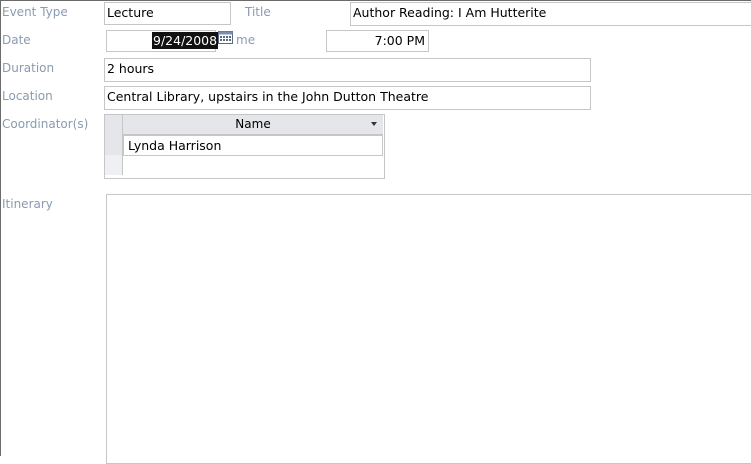 This screenshot has height=464, width=751. Describe the element at coordinates (114, 125) in the screenshot. I see `select-all-corner` at that location.